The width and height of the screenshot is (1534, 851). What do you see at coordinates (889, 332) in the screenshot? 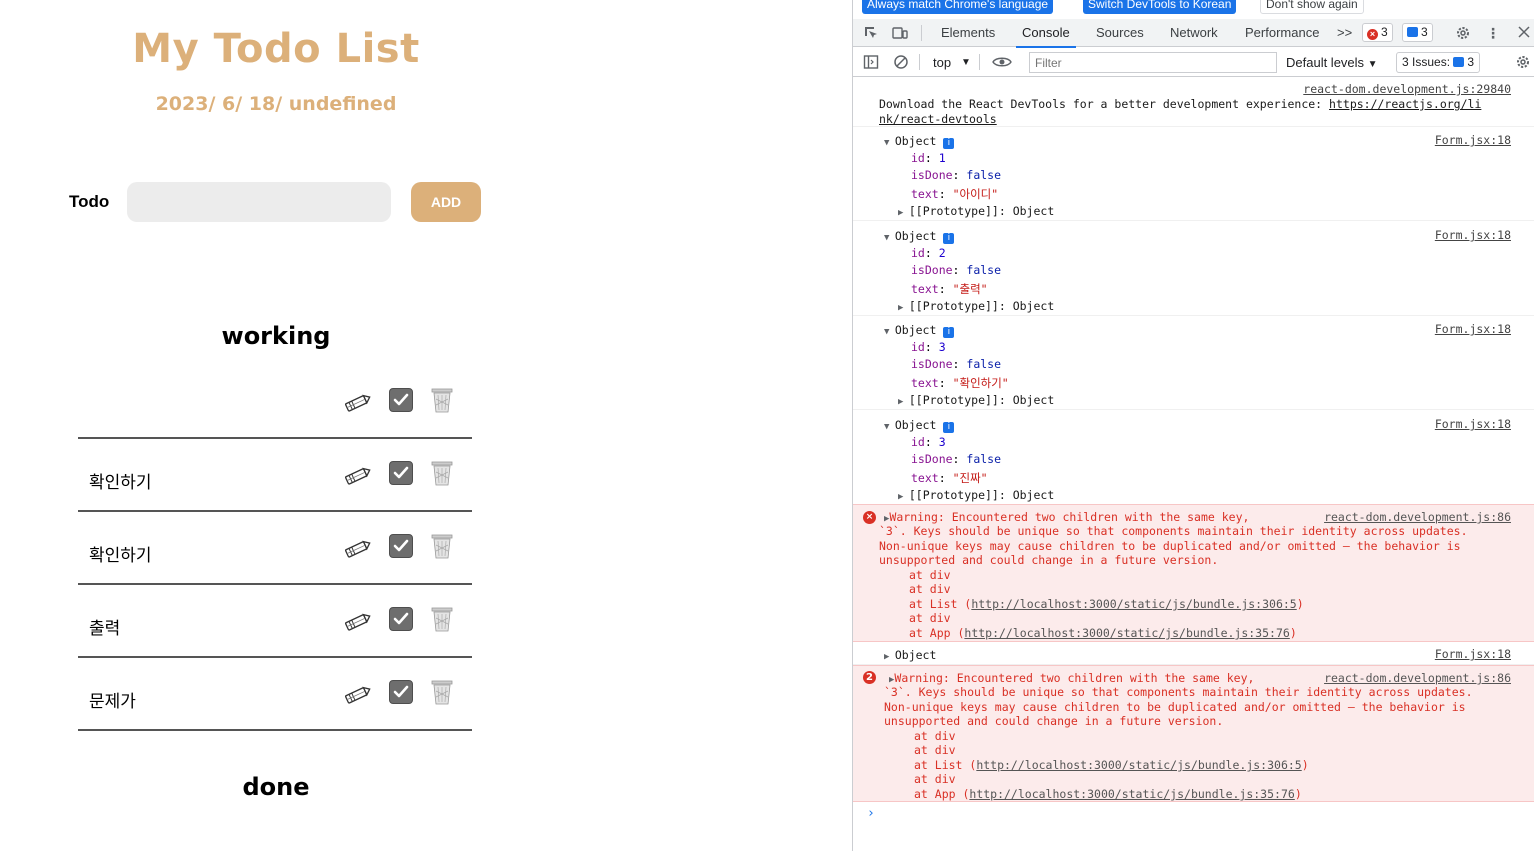
I see `collapse-triangle-icon: ▼` at bounding box center [889, 332].